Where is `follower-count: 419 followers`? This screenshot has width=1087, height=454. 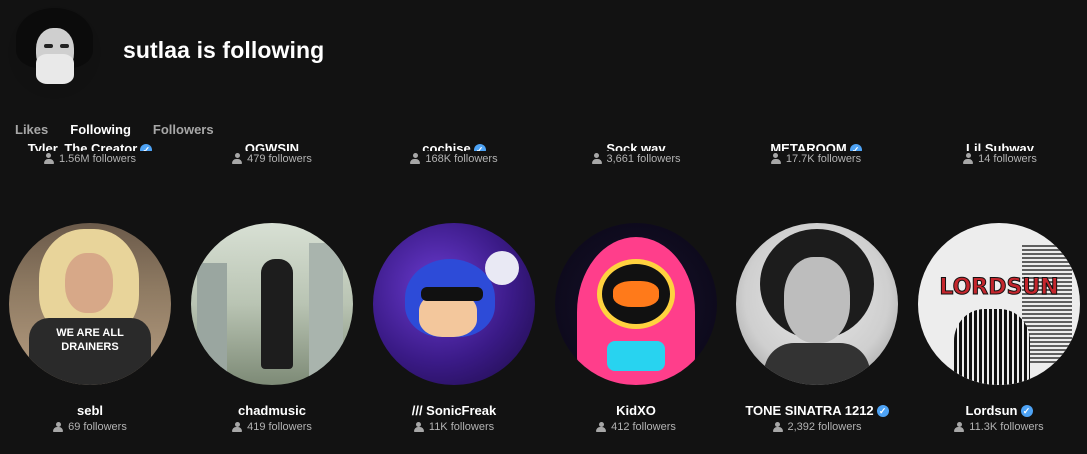 follower-count: 419 followers is located at coordinates (272, 427).